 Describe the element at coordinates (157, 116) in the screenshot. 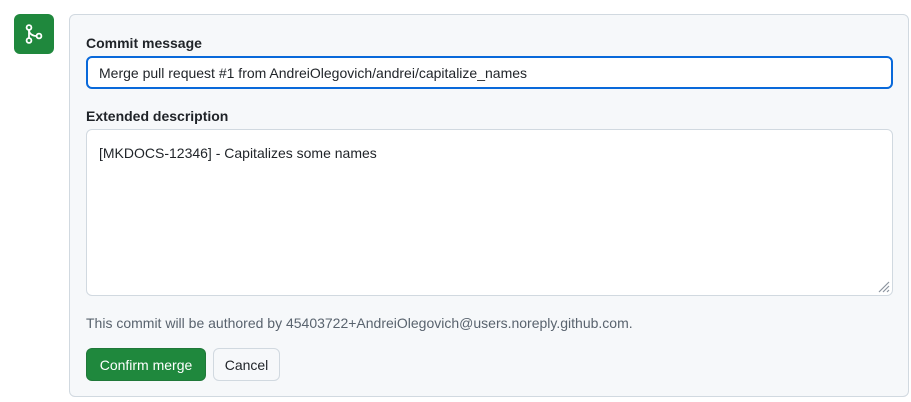

I see `extended-description-label: Extended description` at that location.